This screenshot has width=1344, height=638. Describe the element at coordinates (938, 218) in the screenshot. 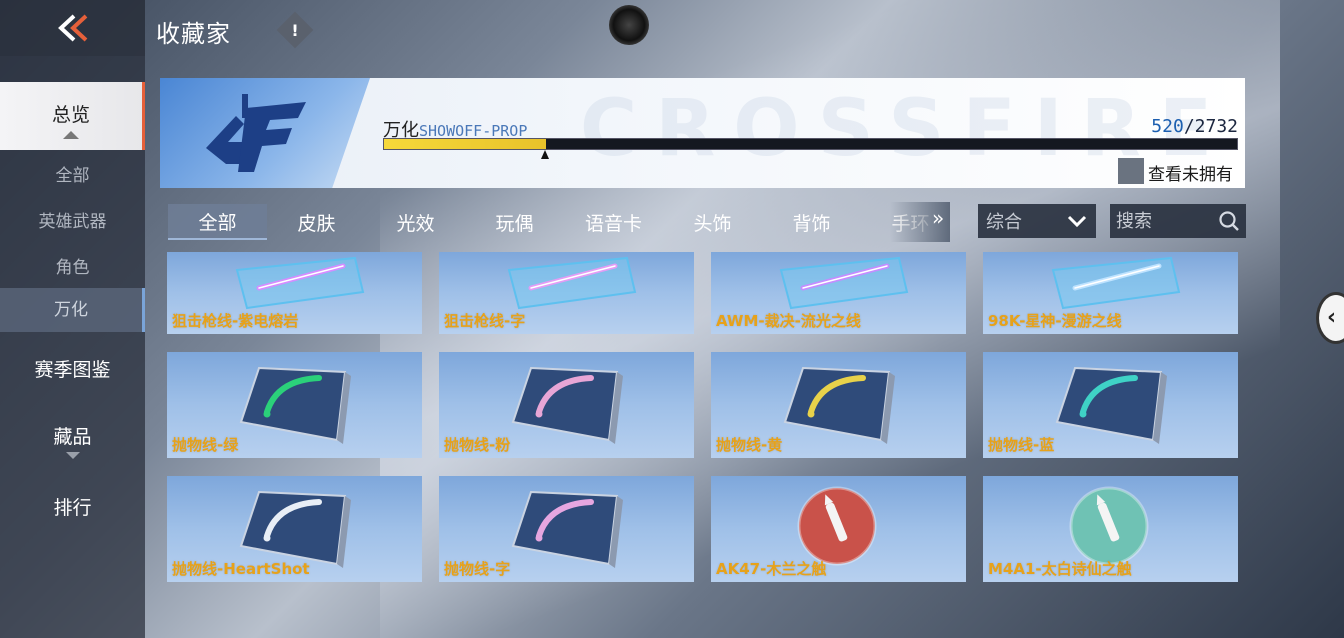

I see `tabs-more-icon: »` at that location.